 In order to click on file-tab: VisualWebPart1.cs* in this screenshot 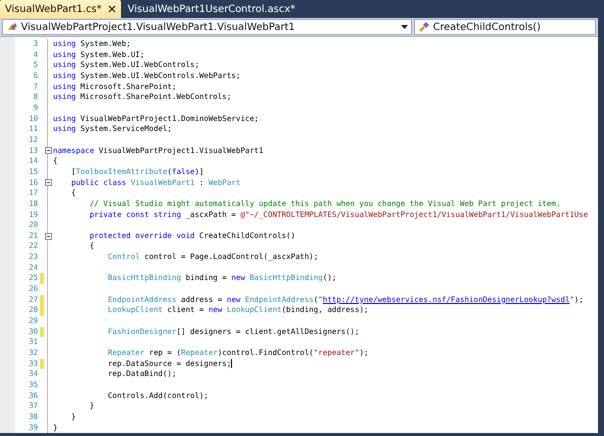, I will do `click(60, 9)`.